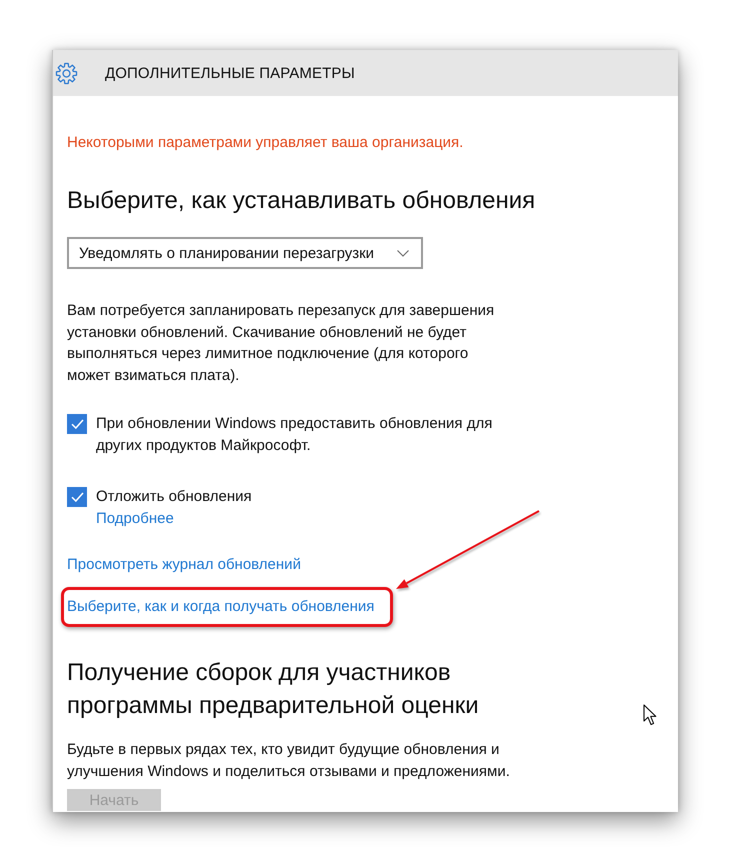 The height and width of the screenshot is (865, 730). What do you see at coordinates (174, 497) in the screenshot?
I see `option-label: Отложить обновления` at bounding box center [174, 497].